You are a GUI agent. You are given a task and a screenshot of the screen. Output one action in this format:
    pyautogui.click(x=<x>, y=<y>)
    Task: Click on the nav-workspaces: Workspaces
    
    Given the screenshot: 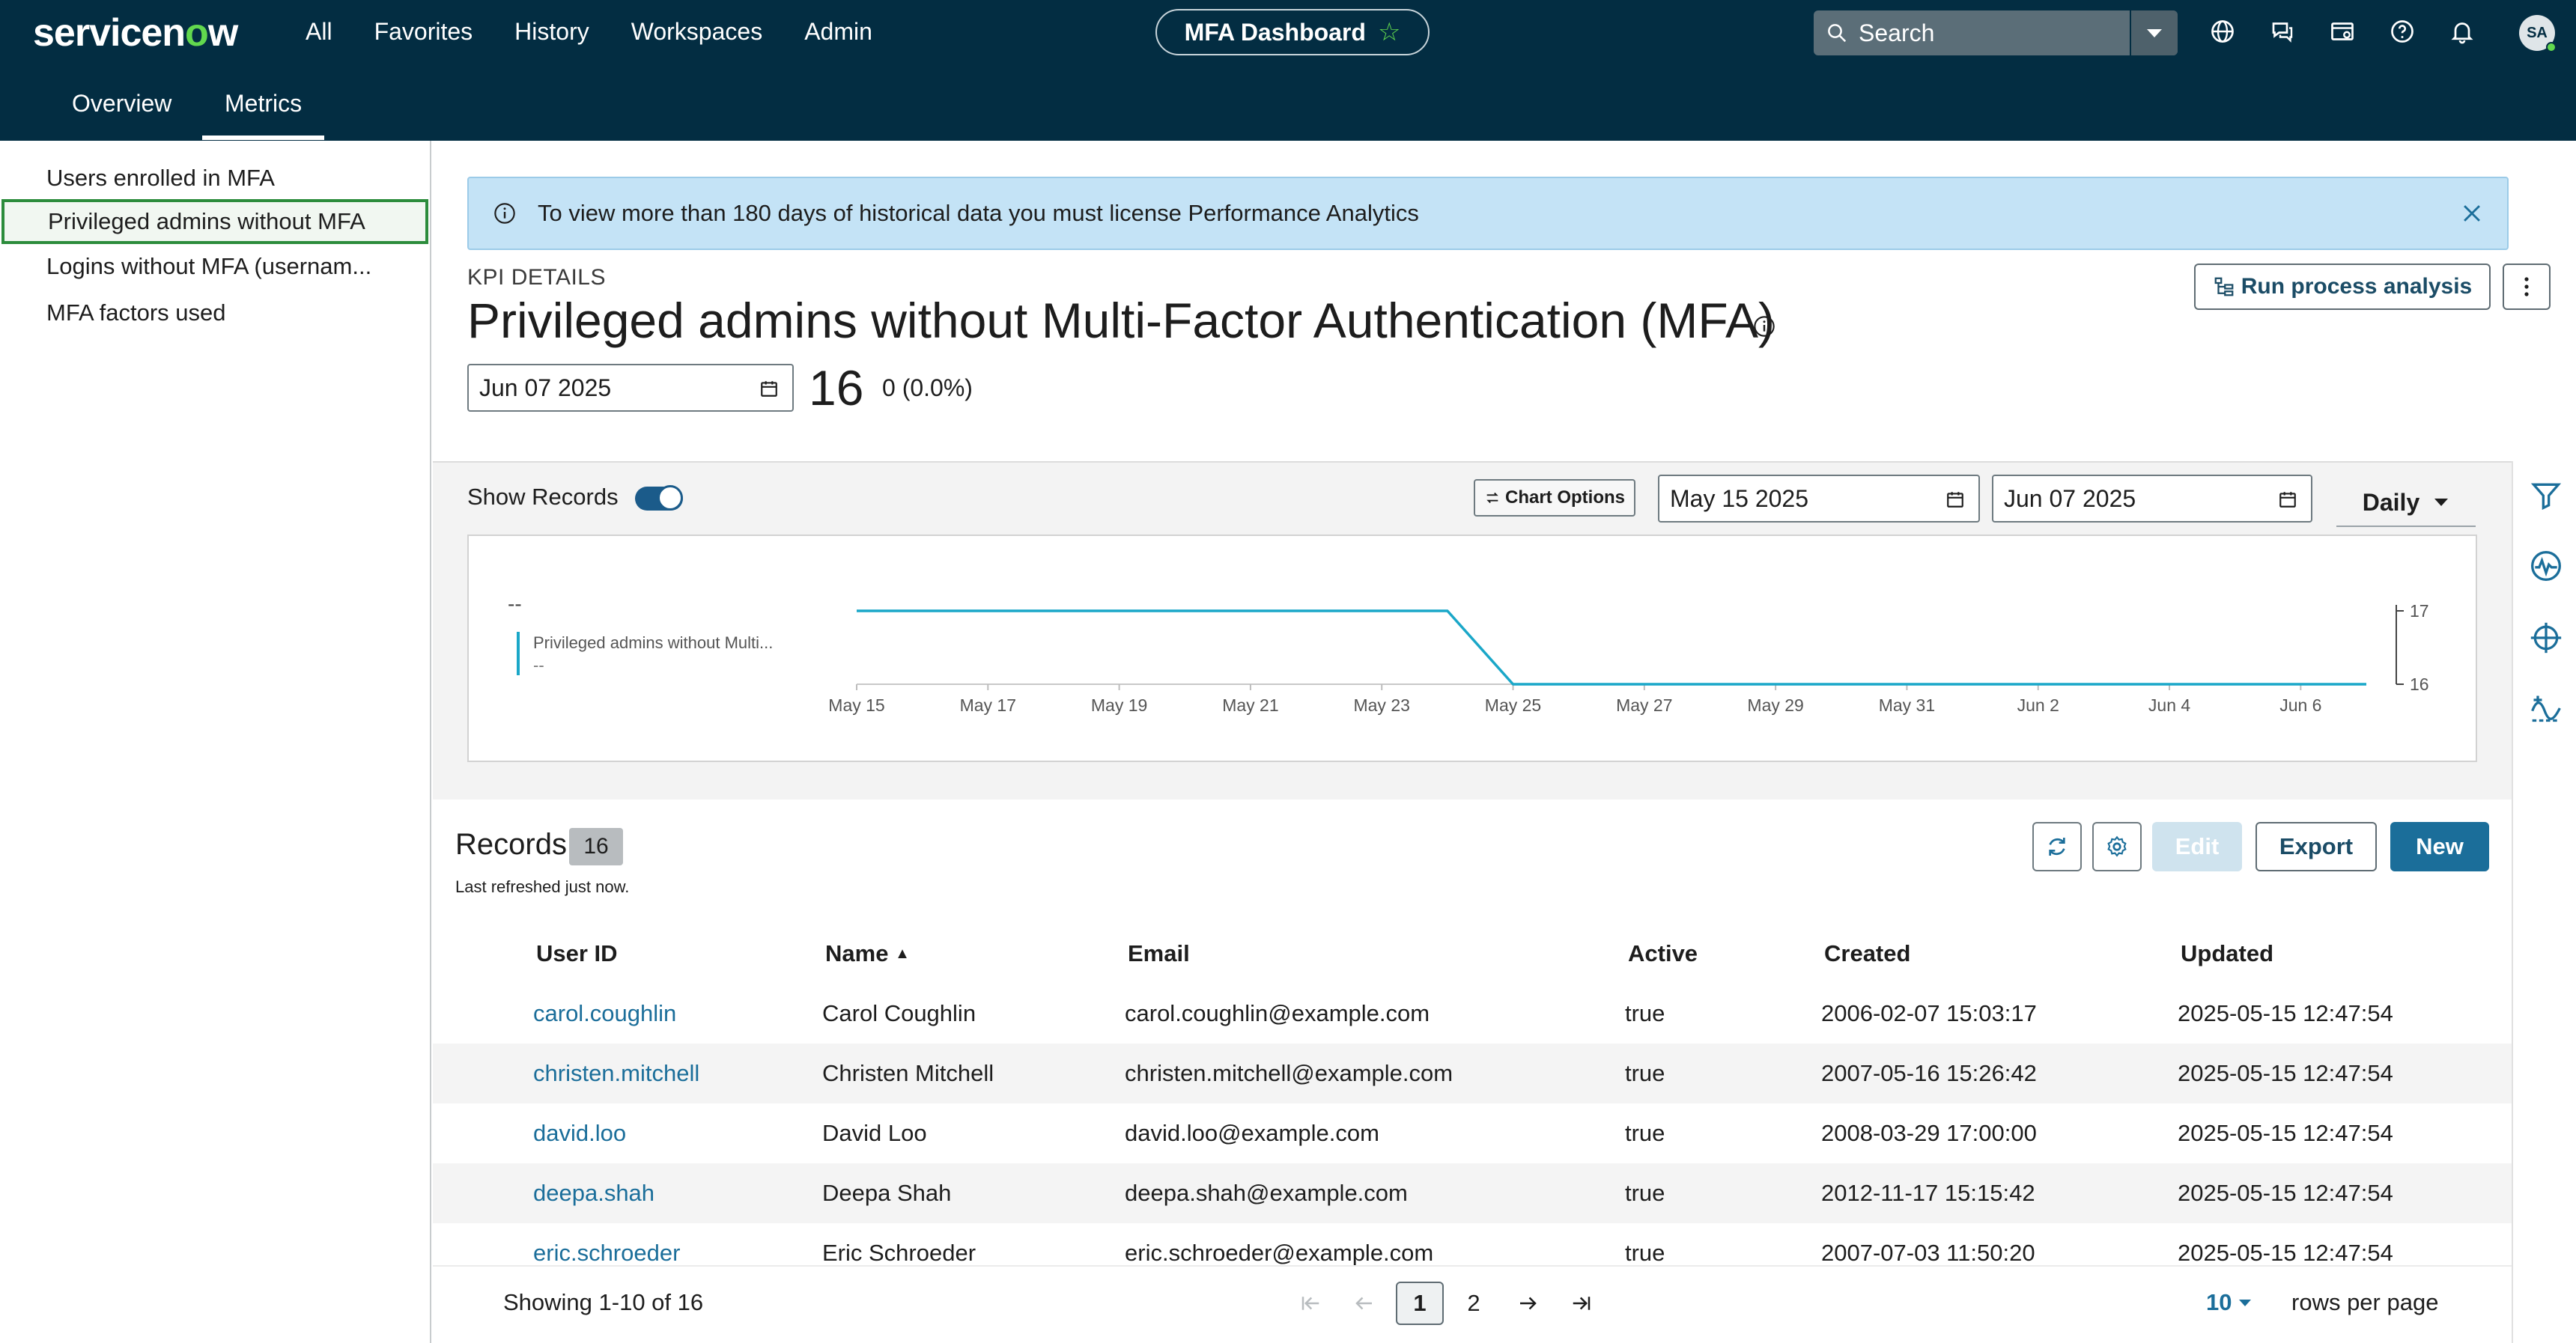 What is the action you would take?
    pyautogui.click(x=696, y=32)
    